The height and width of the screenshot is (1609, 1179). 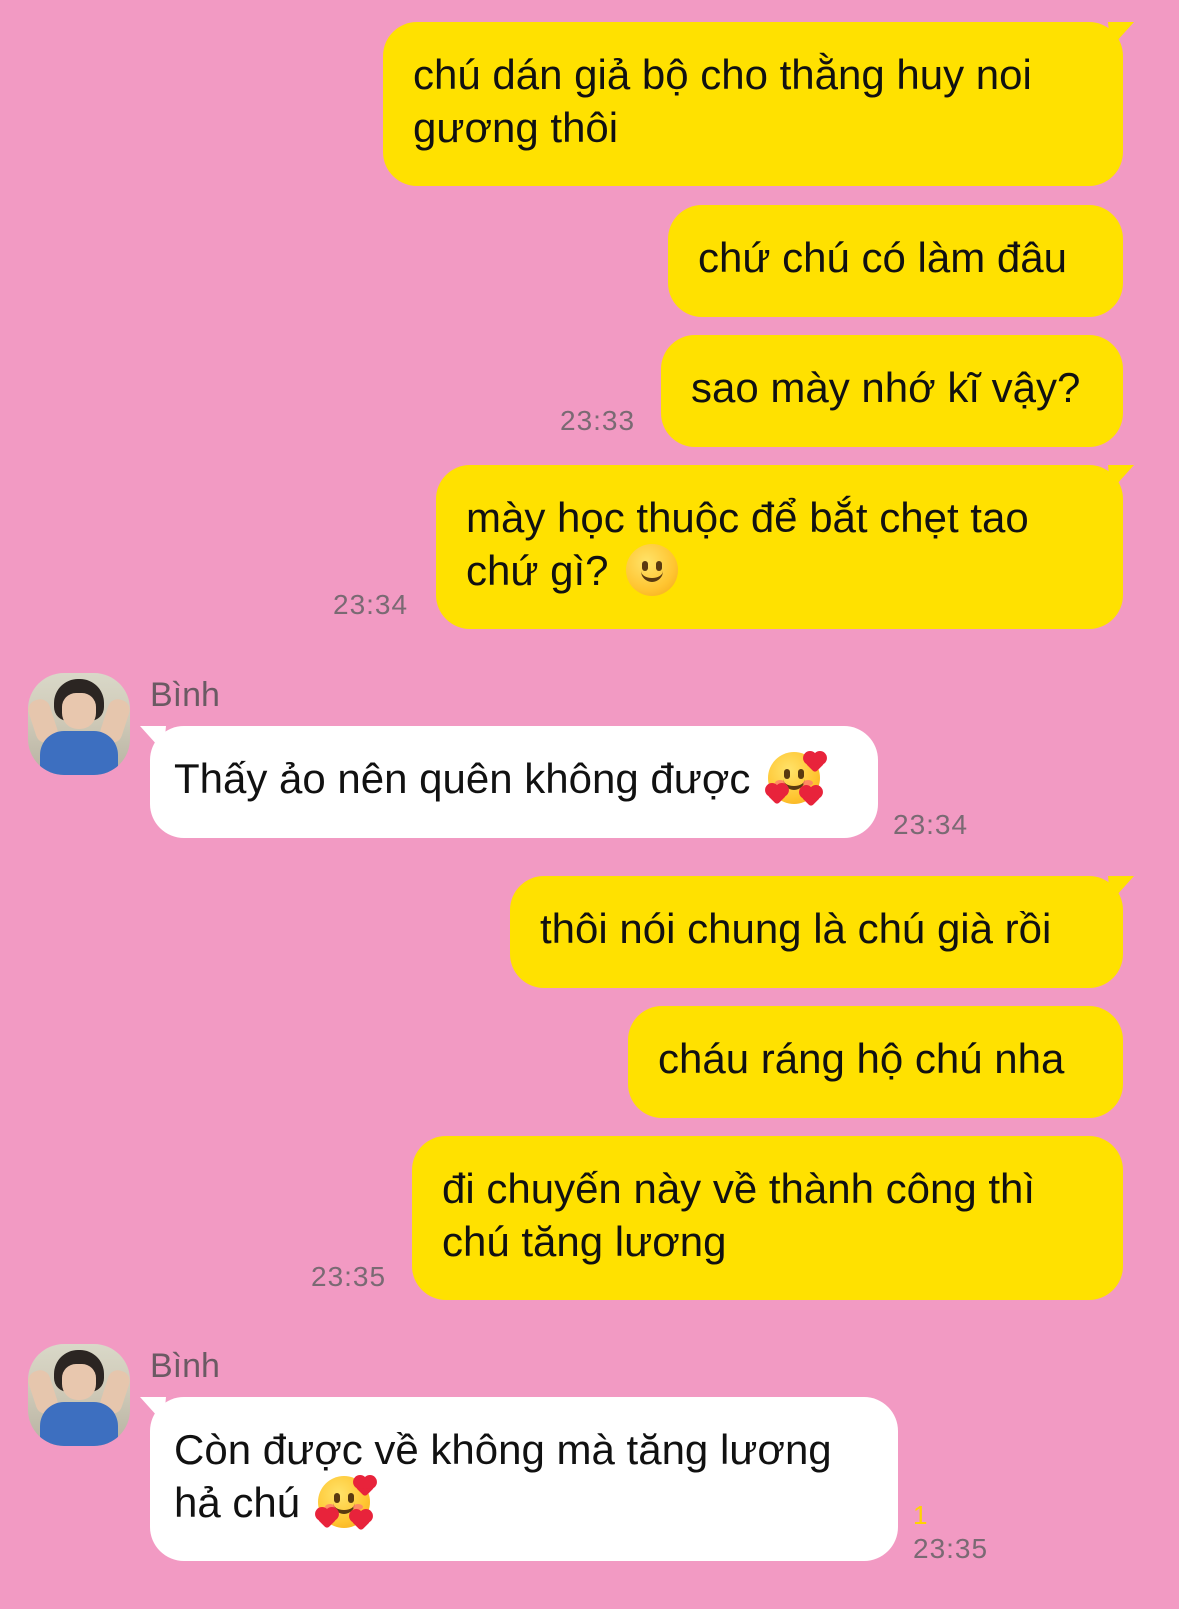 I want to click on outgoing-message: chứ chú có làm đâu, so click(x=895, y=261).